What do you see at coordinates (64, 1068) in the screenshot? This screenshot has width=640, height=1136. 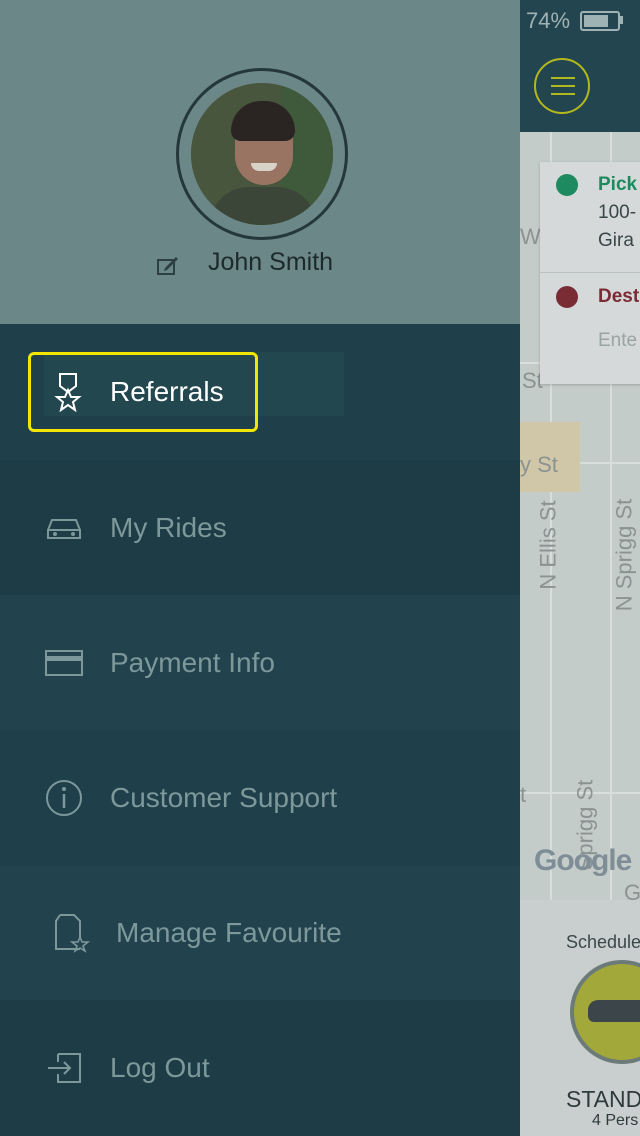 I see `logout-icon` at bounding box center [64, 1068].